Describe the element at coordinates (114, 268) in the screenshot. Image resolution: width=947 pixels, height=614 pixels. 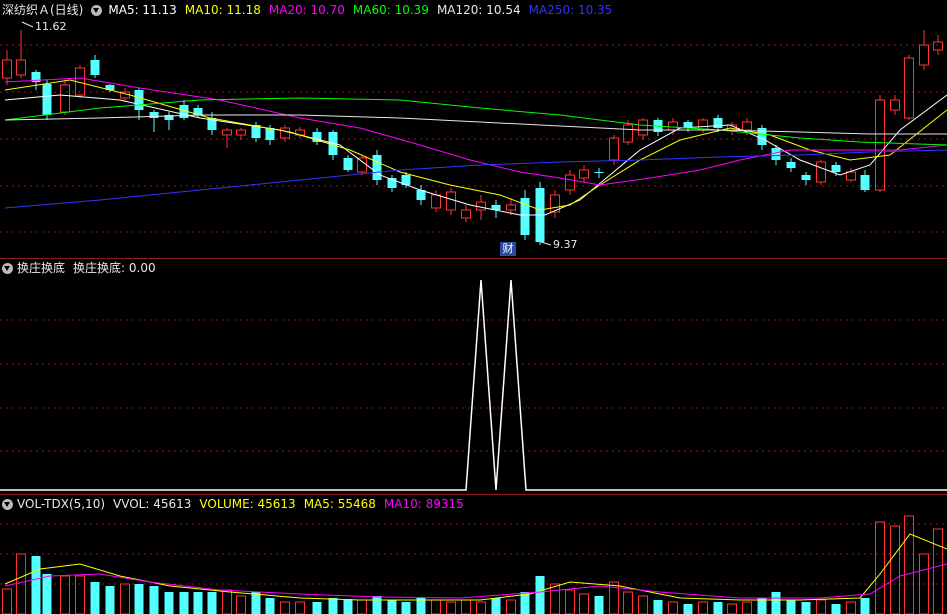
I see `indicator-value: 换庄换底: 0.00` at that location.